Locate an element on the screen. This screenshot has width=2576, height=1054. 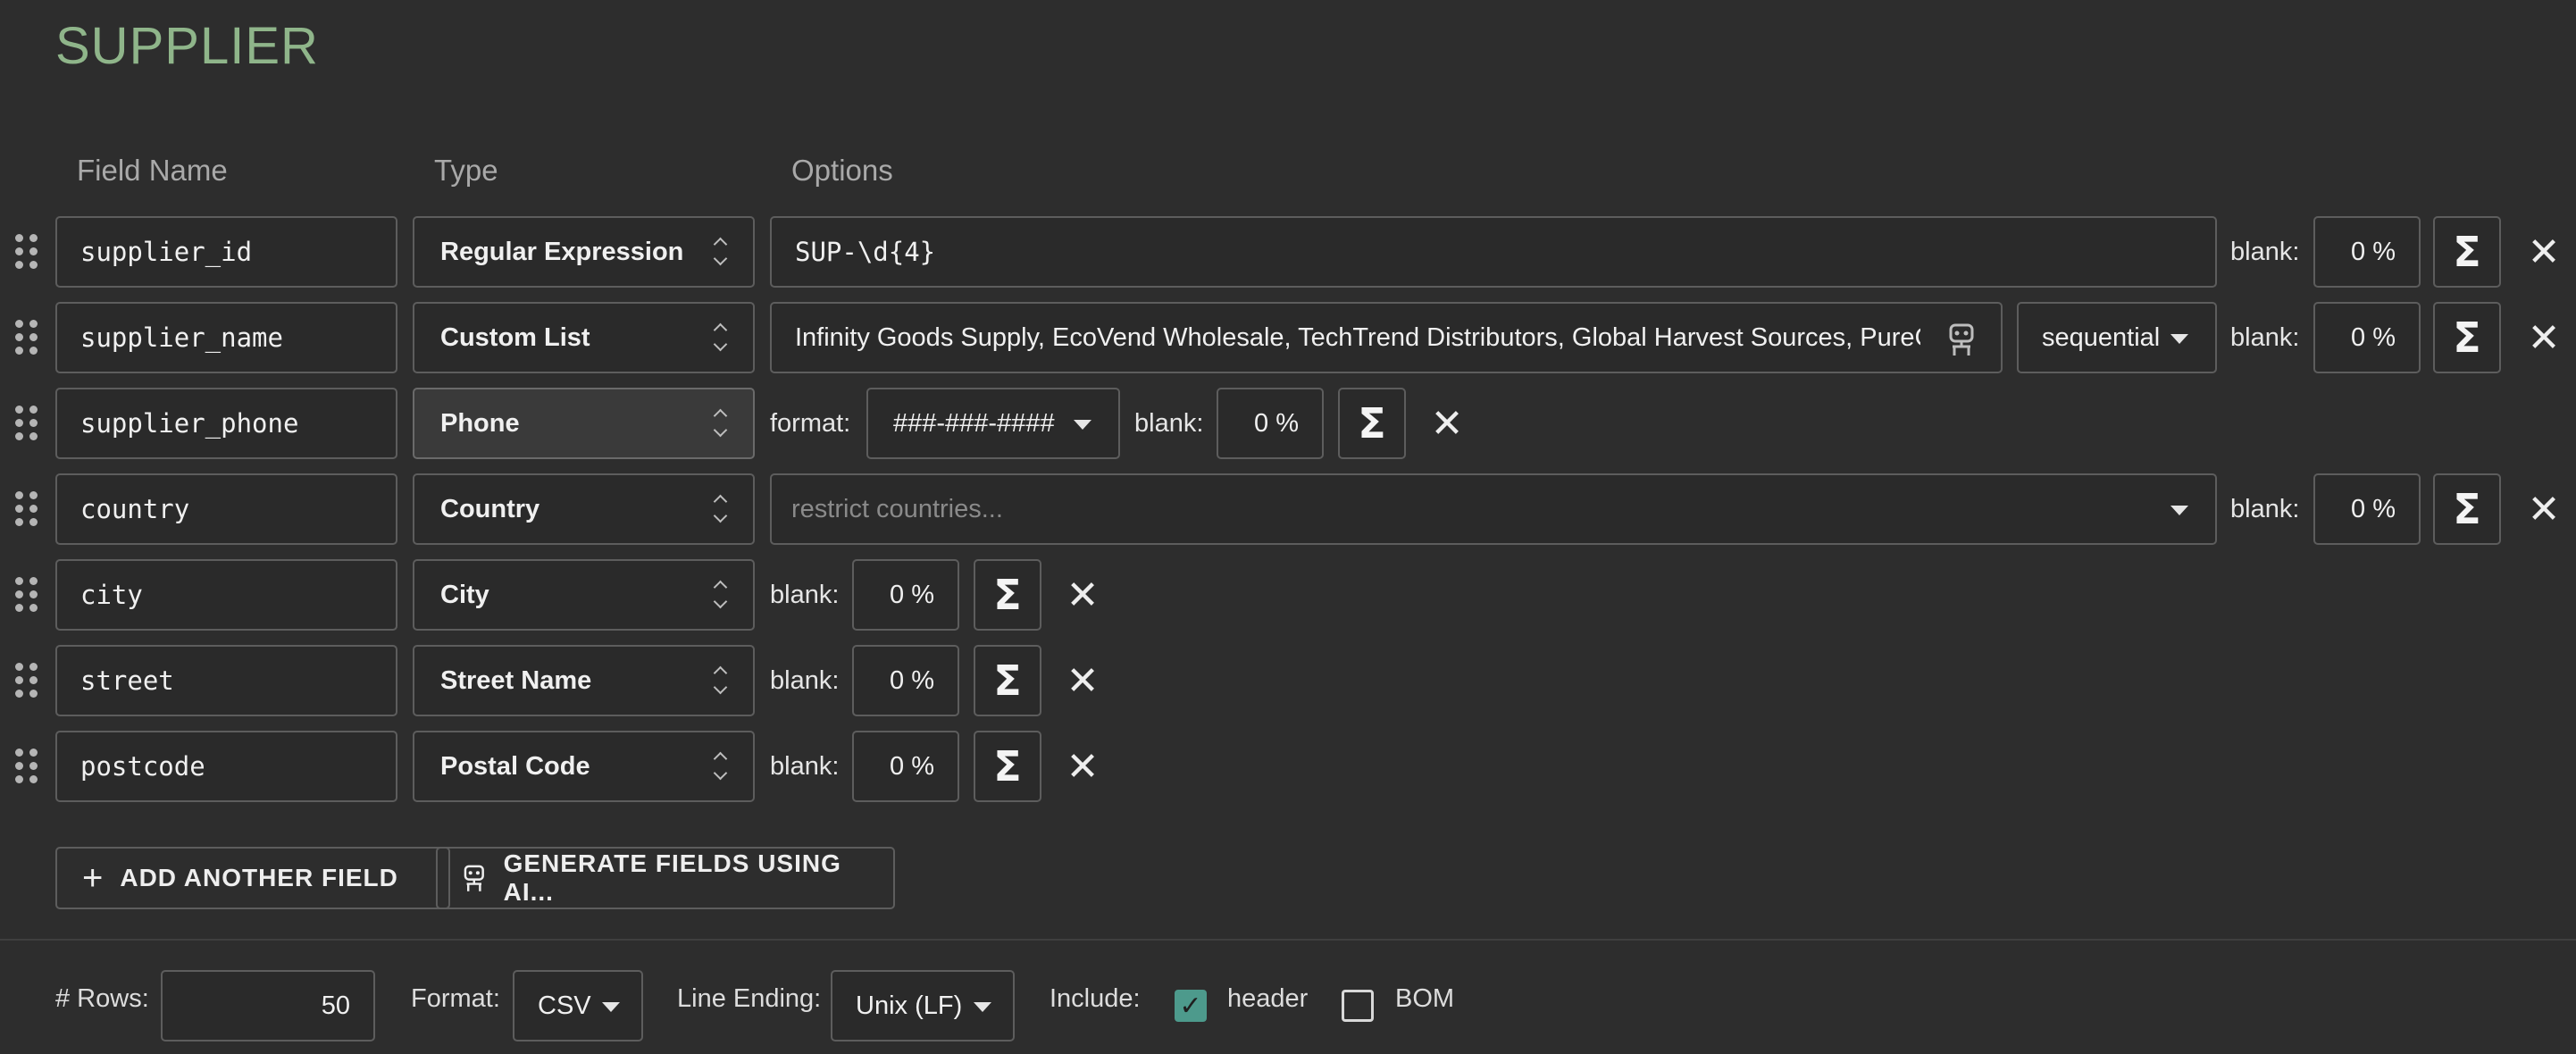
bom-checkbox-label: BOM is located at coordinates (1425, 998).